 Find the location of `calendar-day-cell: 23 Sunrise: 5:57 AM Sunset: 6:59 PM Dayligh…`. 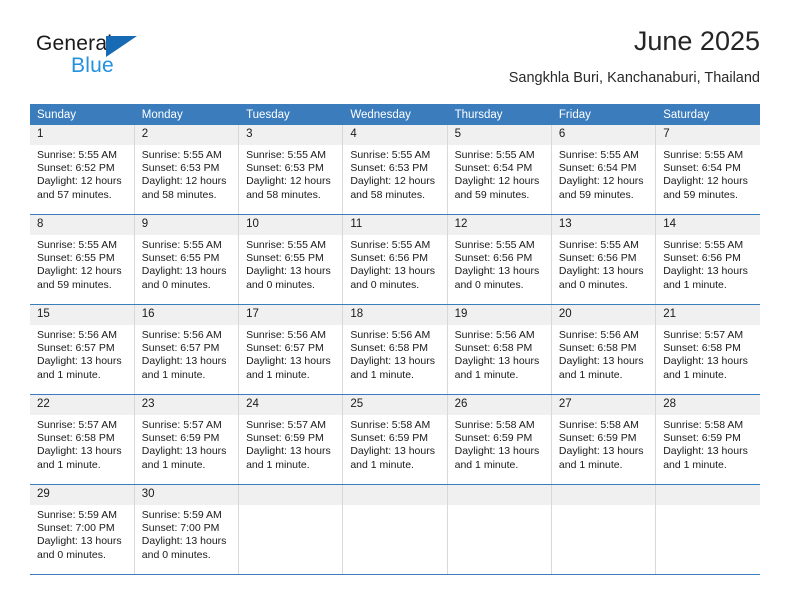

calendar-day-cell: 23 Sunrise: 5:57 AM Sunset: 6:59 PM Dayligh… is located at coordinates (187, 439).